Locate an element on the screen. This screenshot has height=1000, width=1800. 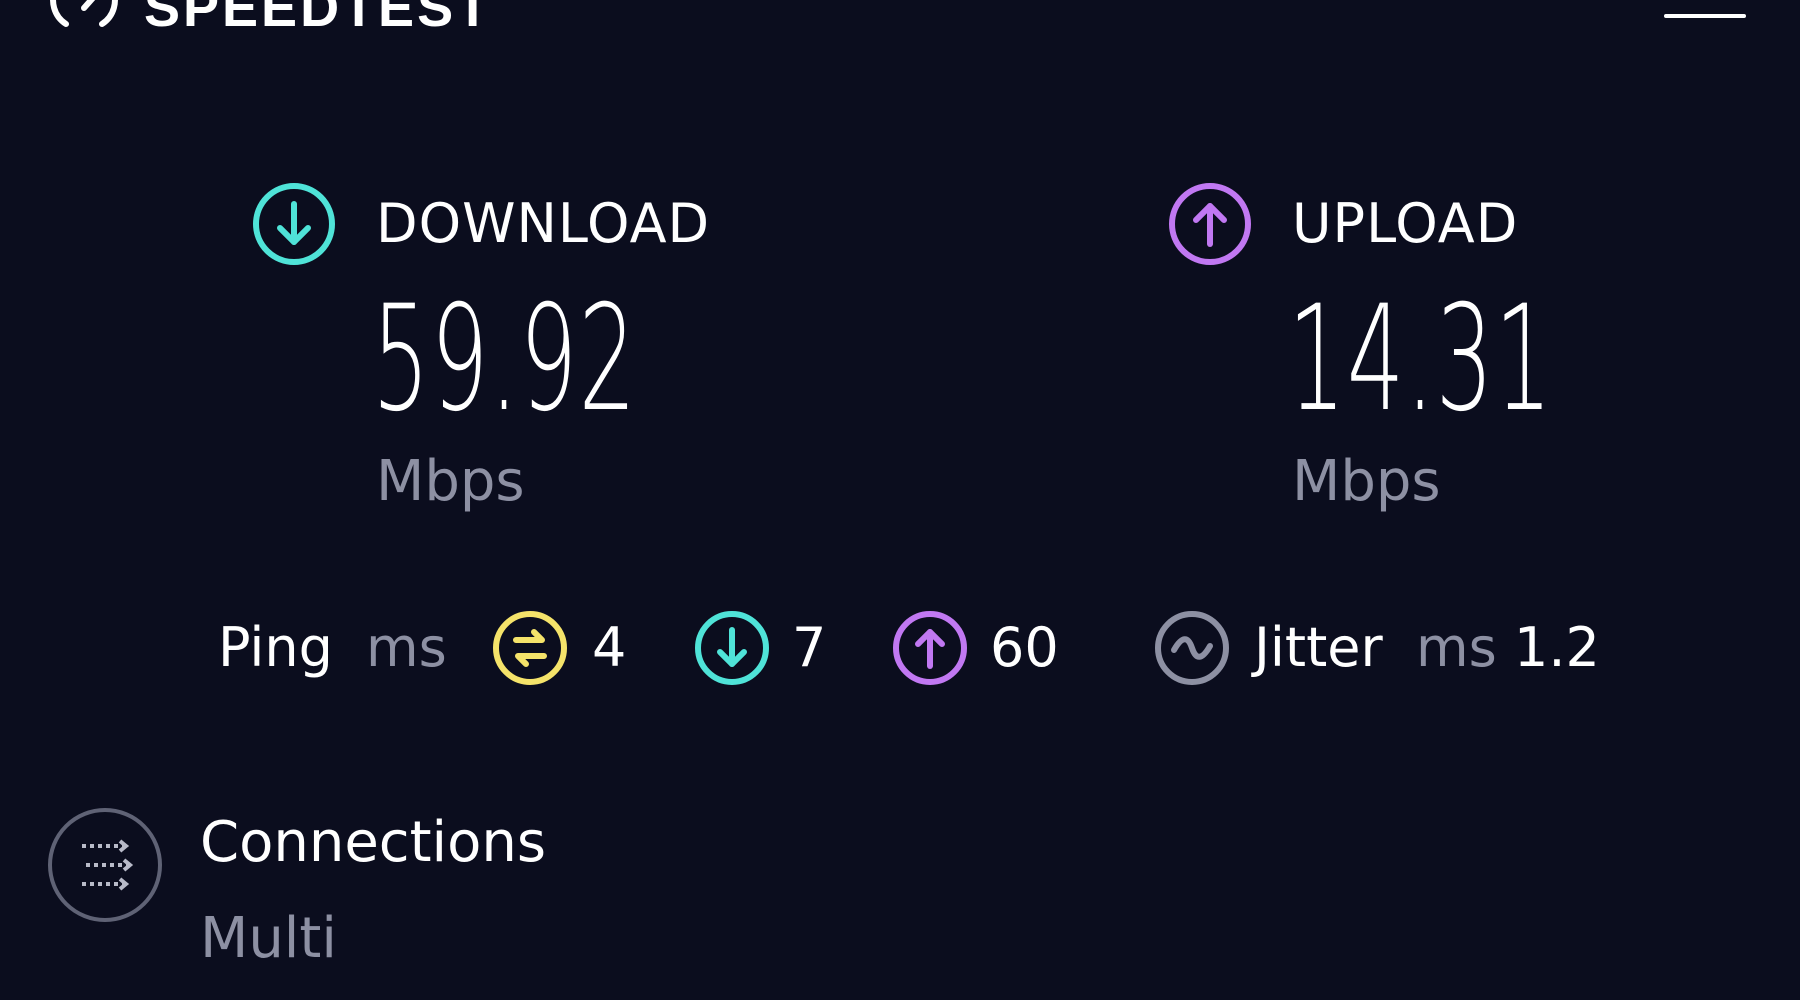
ping-idle-value: 4 is located at coordinates (609, 647).